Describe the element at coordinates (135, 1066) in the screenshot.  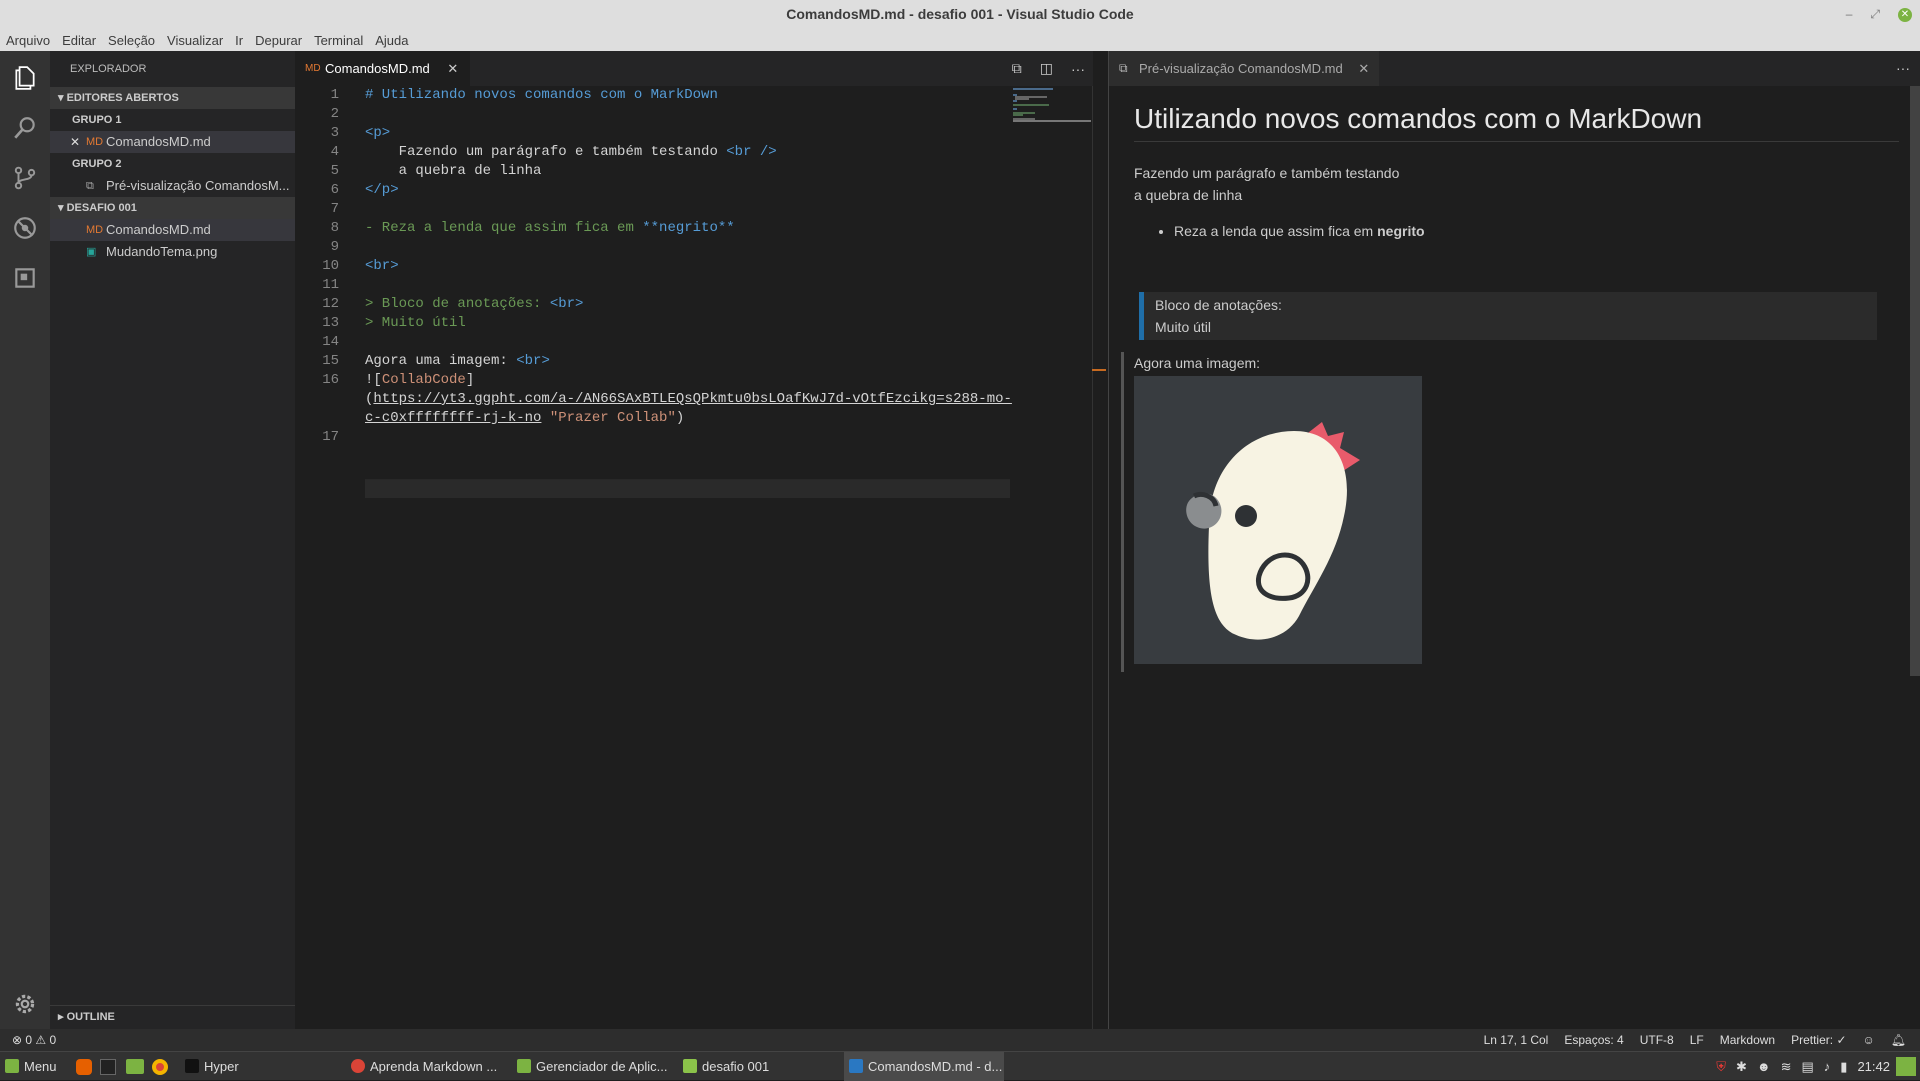
I see `files-icon` at that location.